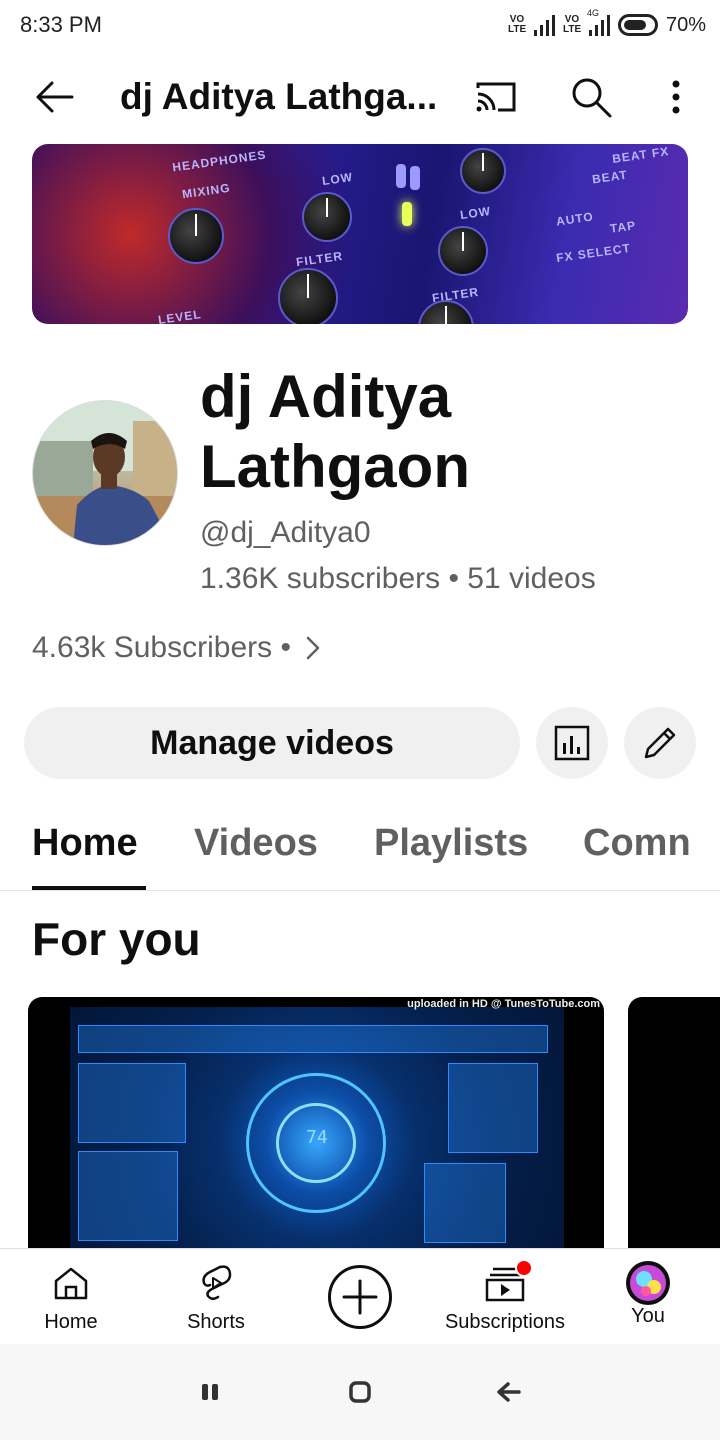 The image size is (720, 1440). I want to click on banner-text: FX SELECT, so click(593, 253).